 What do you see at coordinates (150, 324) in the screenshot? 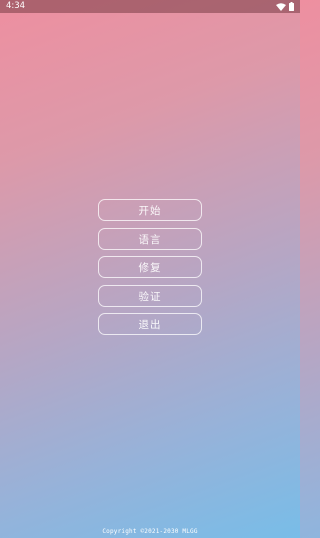
I see `exit-button: 退出` at bounding box center [150, 324].